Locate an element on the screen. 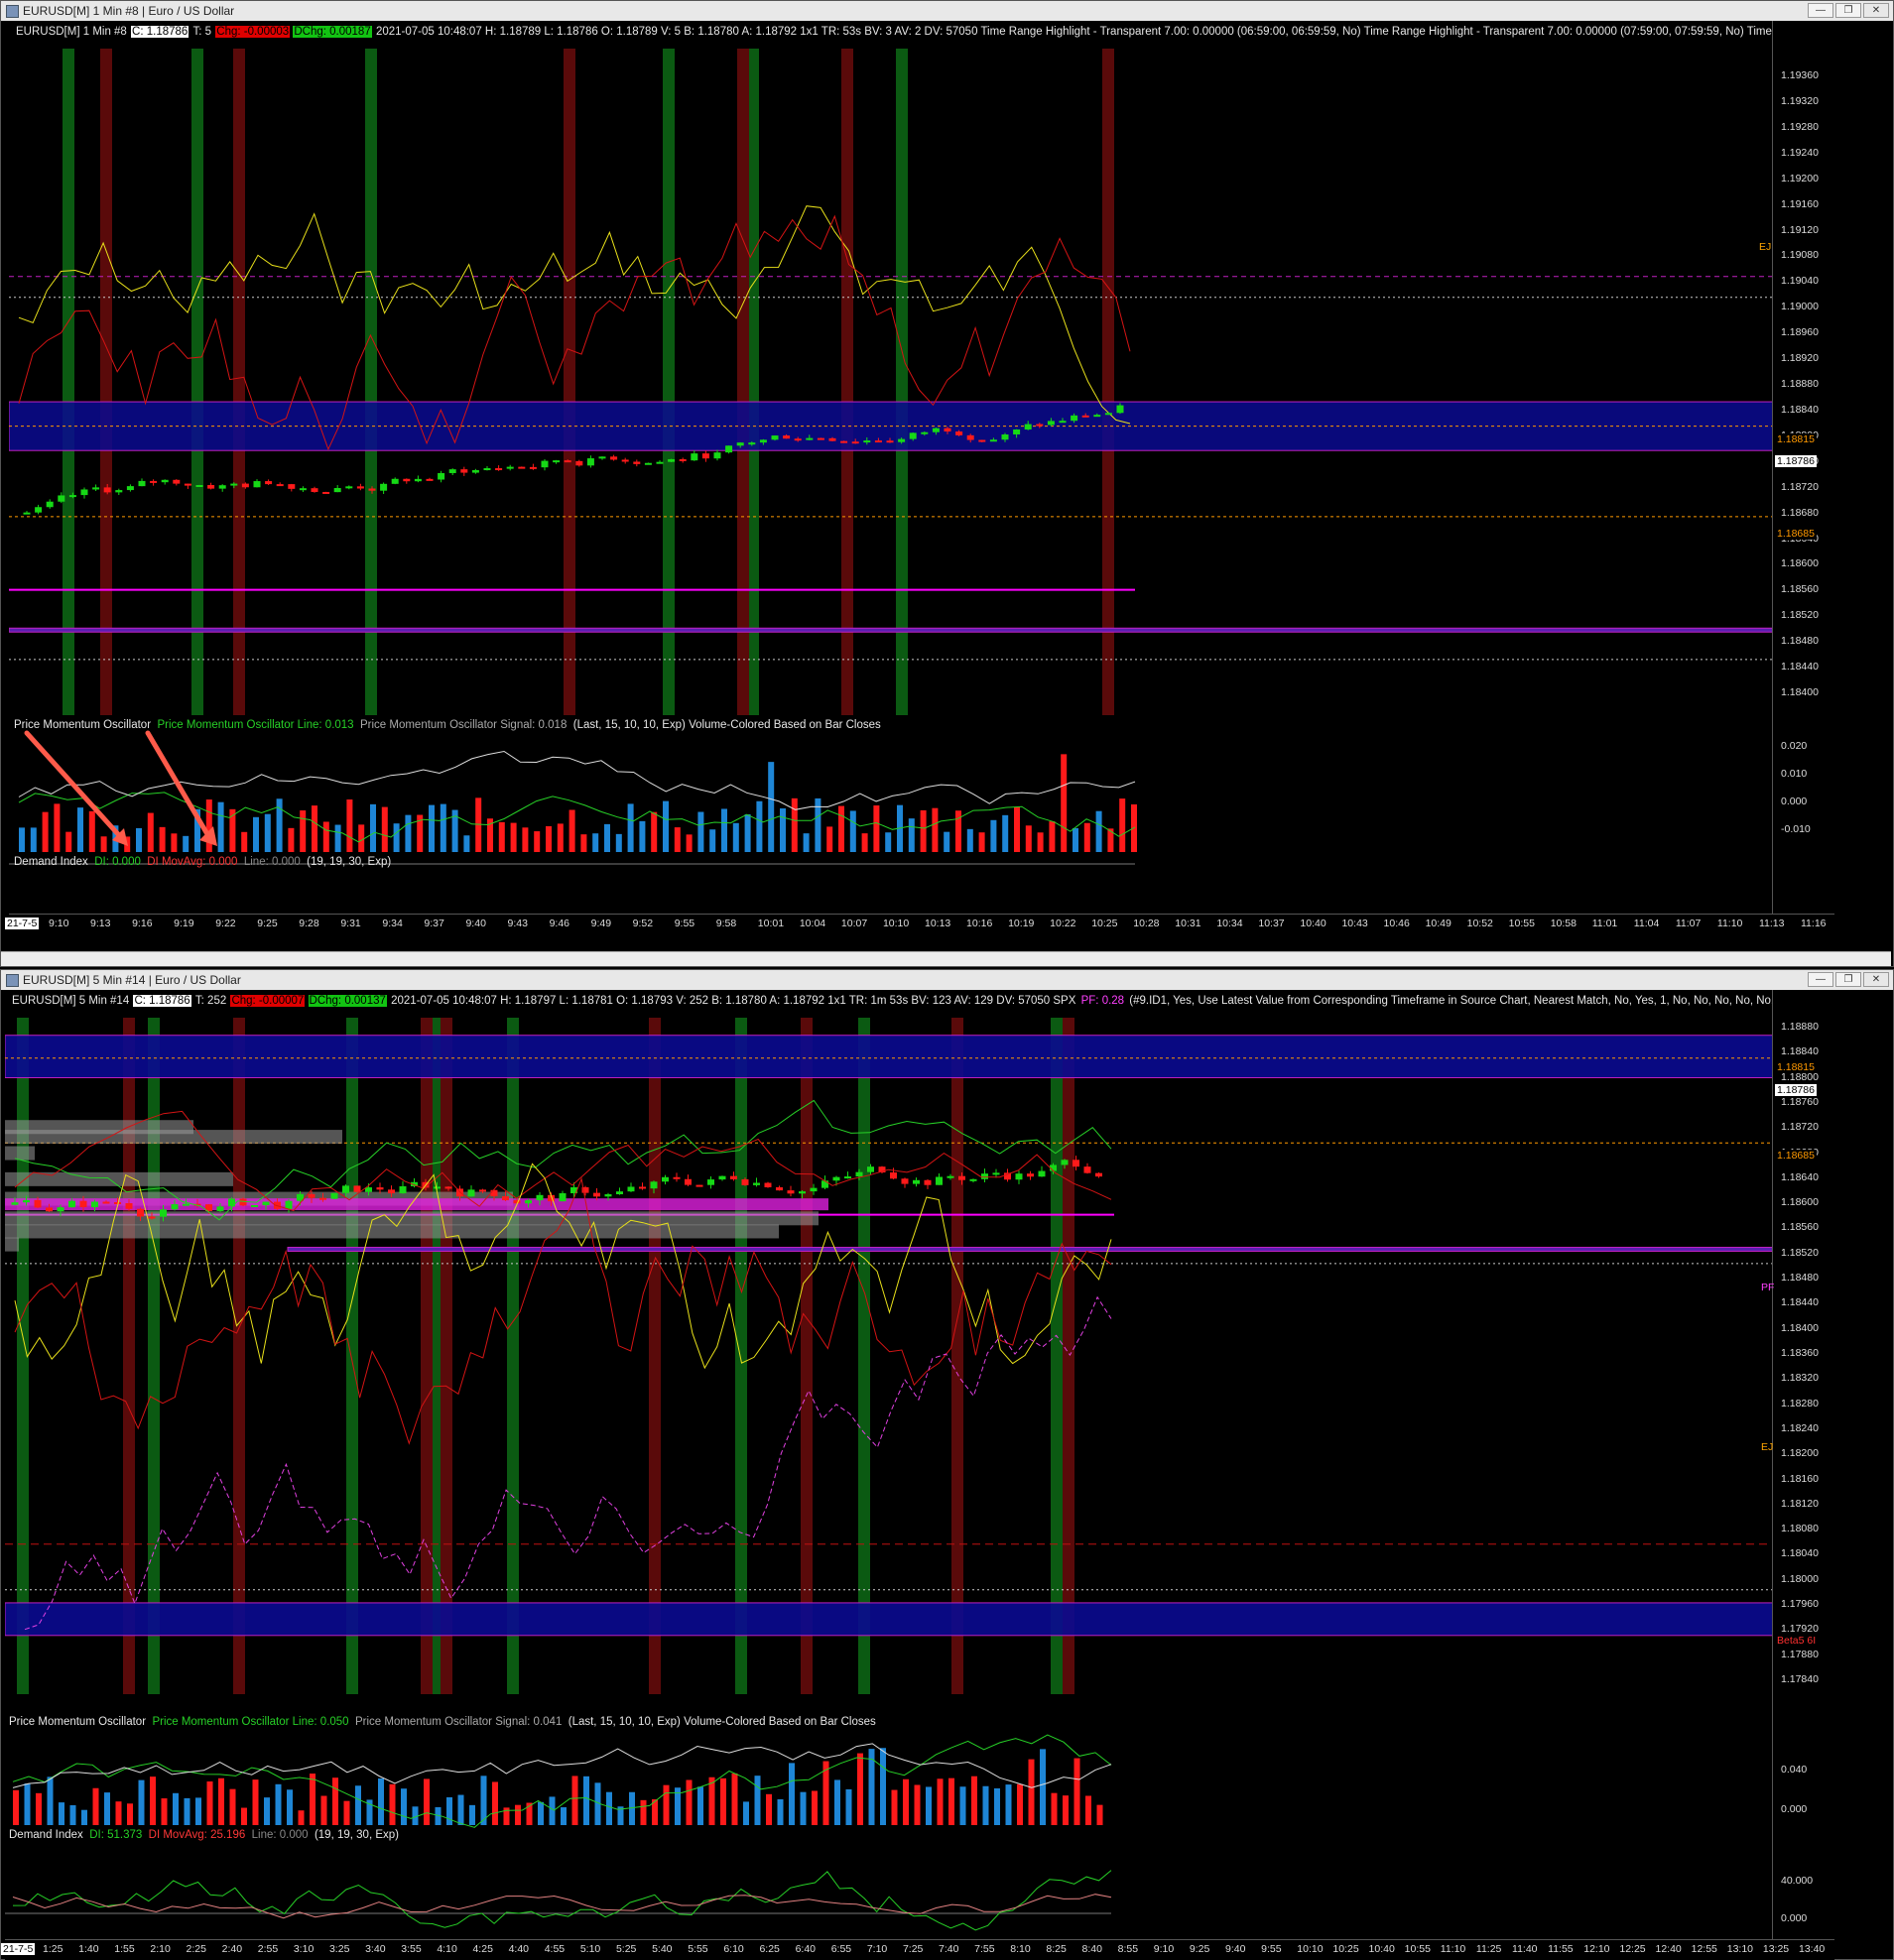 This screenshot has height=1960, width=1894. di-params: (19, 19, 30, Exp) is located at coordinates (349, 862).